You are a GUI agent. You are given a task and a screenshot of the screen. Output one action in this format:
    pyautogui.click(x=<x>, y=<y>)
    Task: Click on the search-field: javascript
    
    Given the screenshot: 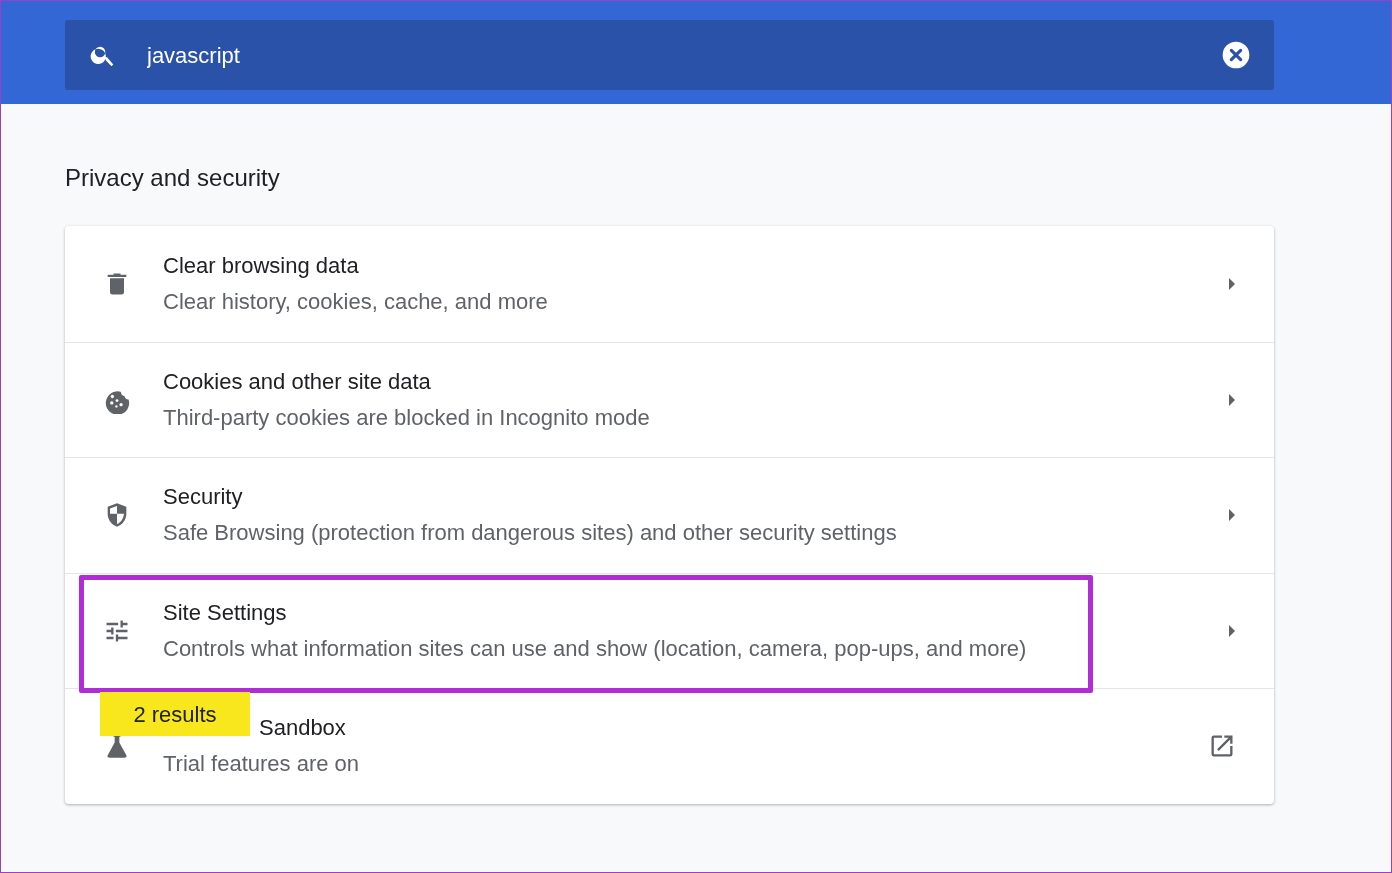 What is the action you would take?
    pyautogui.click(x=669, y=55)
    